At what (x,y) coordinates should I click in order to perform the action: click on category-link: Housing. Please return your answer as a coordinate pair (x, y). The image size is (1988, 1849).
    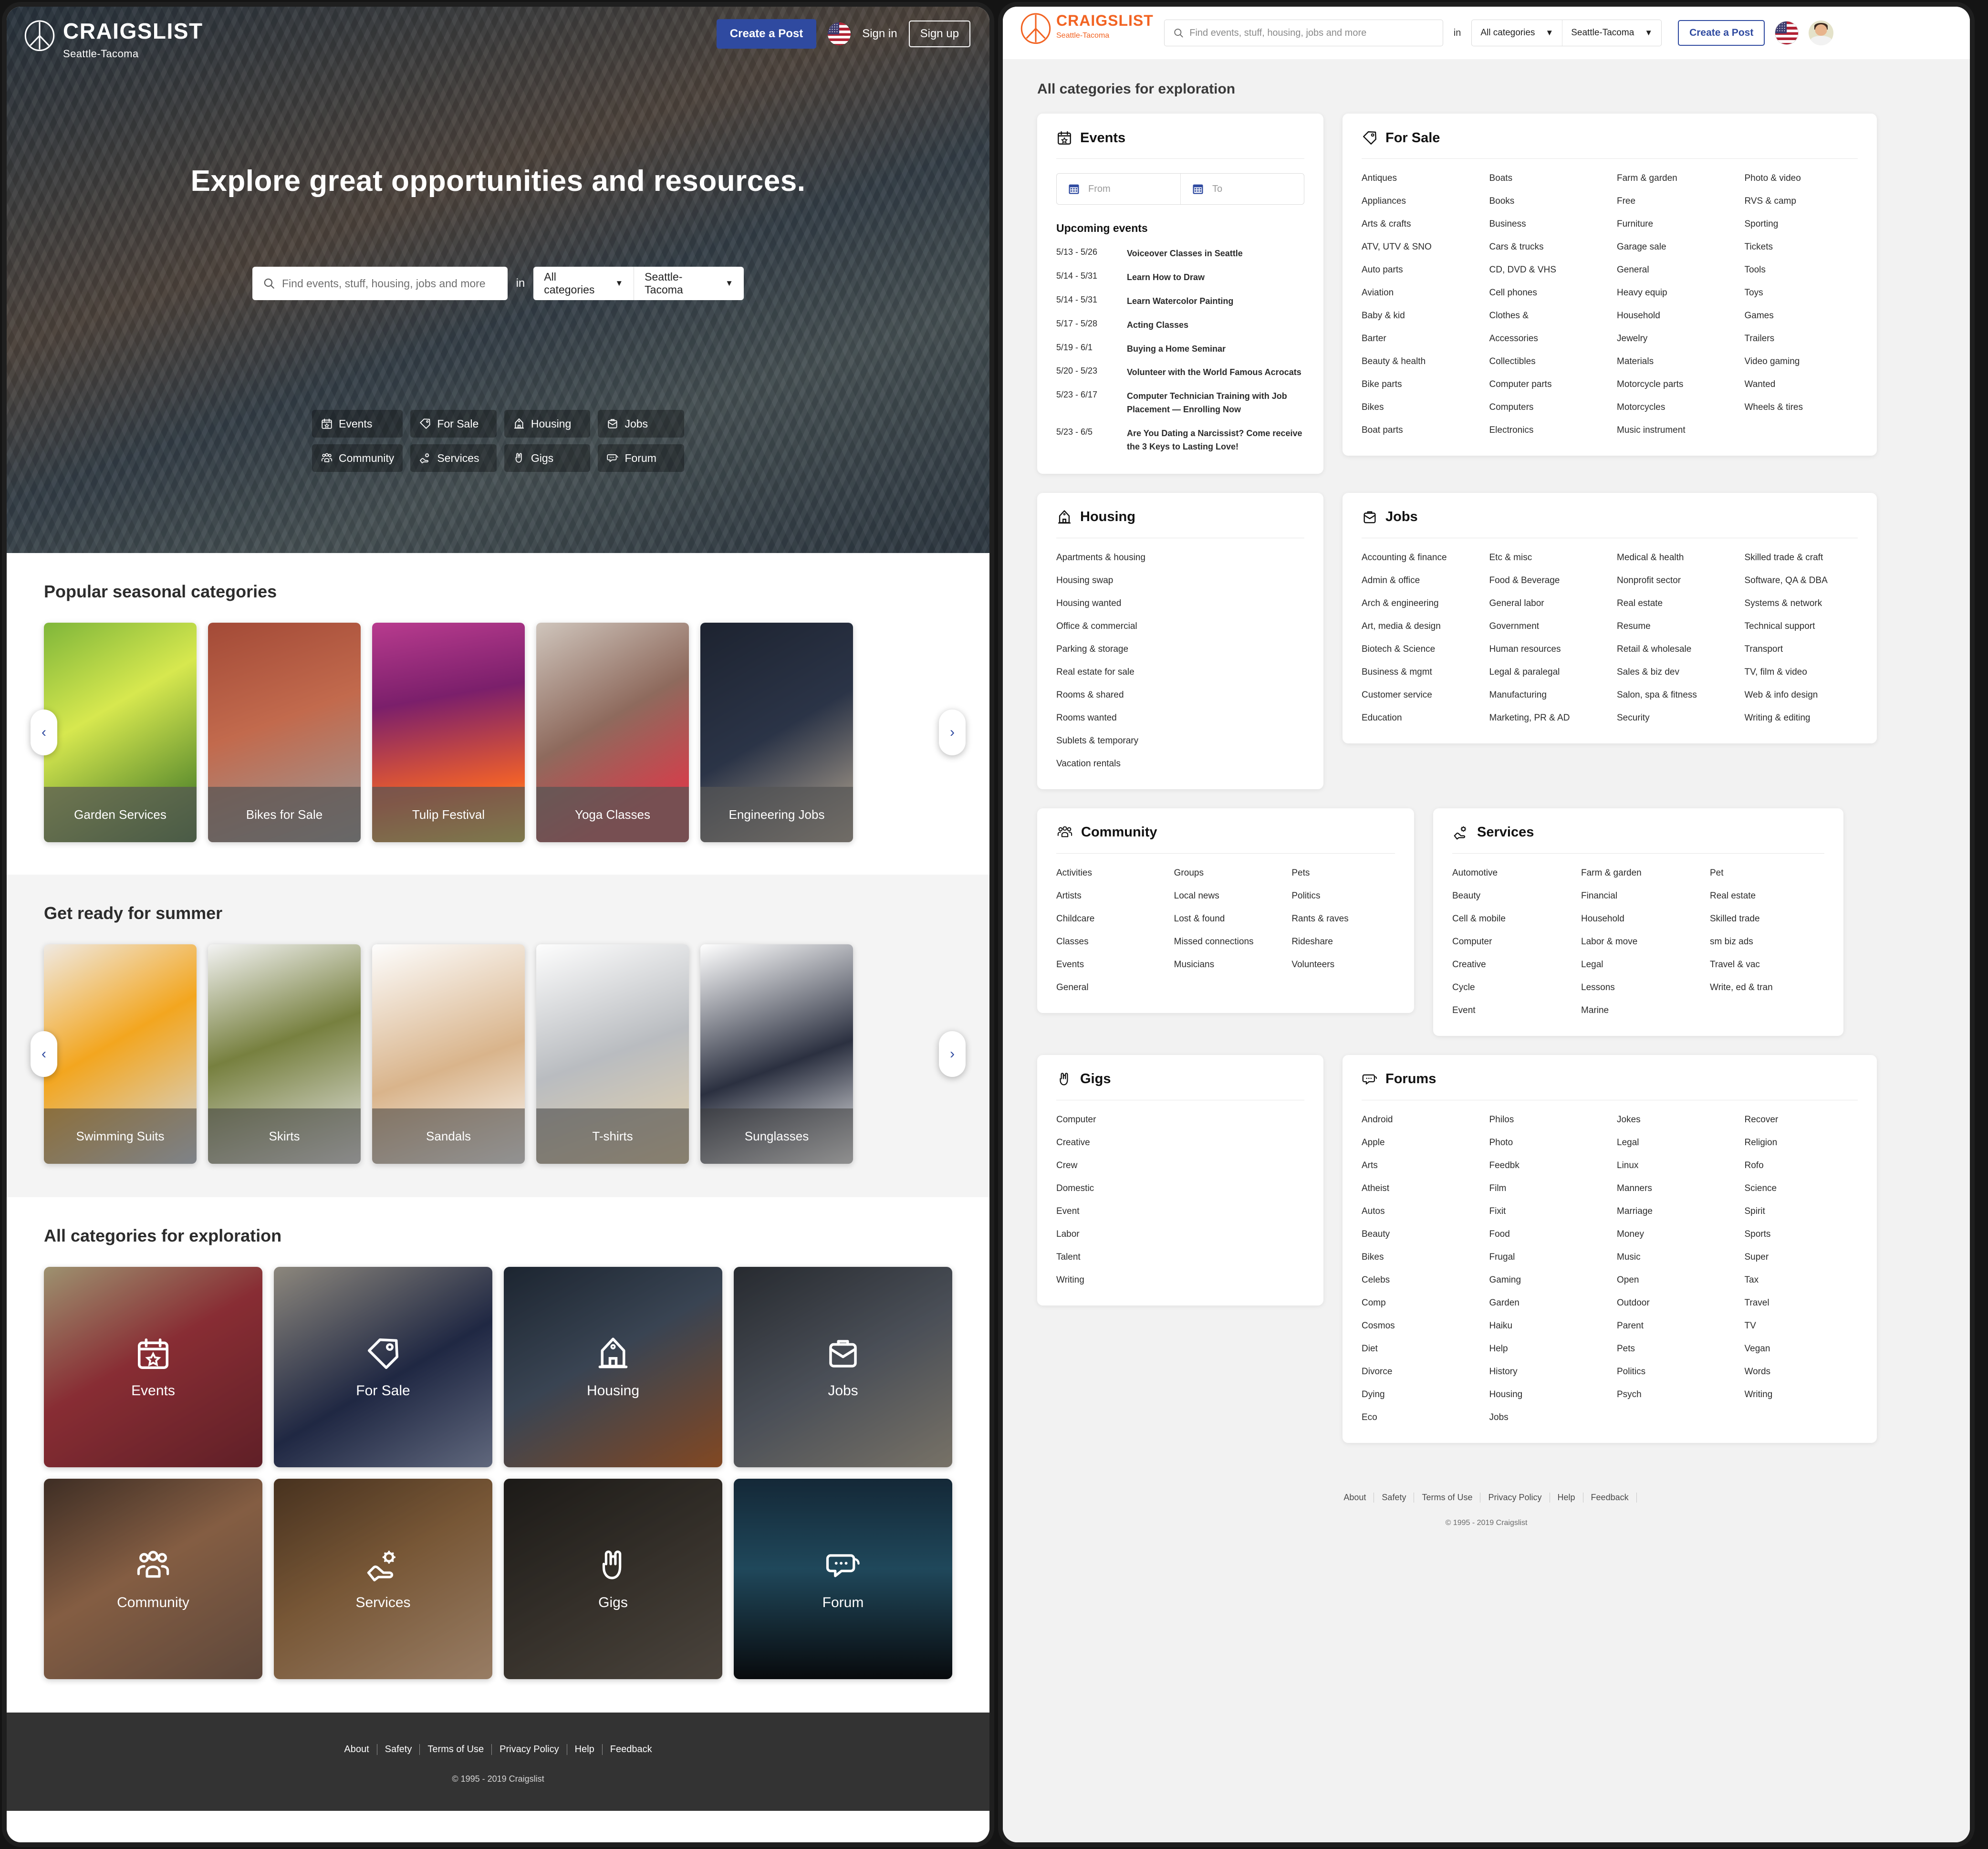
    Looking at the image, I should click on (1546, 1394).